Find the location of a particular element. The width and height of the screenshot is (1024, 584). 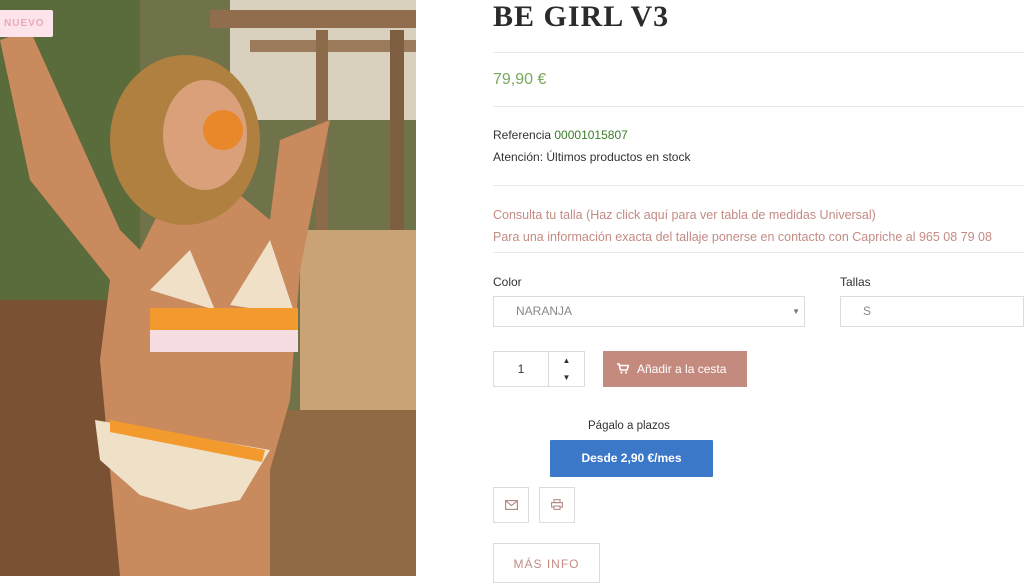

mail-icon is located at coordinates (511, 504).